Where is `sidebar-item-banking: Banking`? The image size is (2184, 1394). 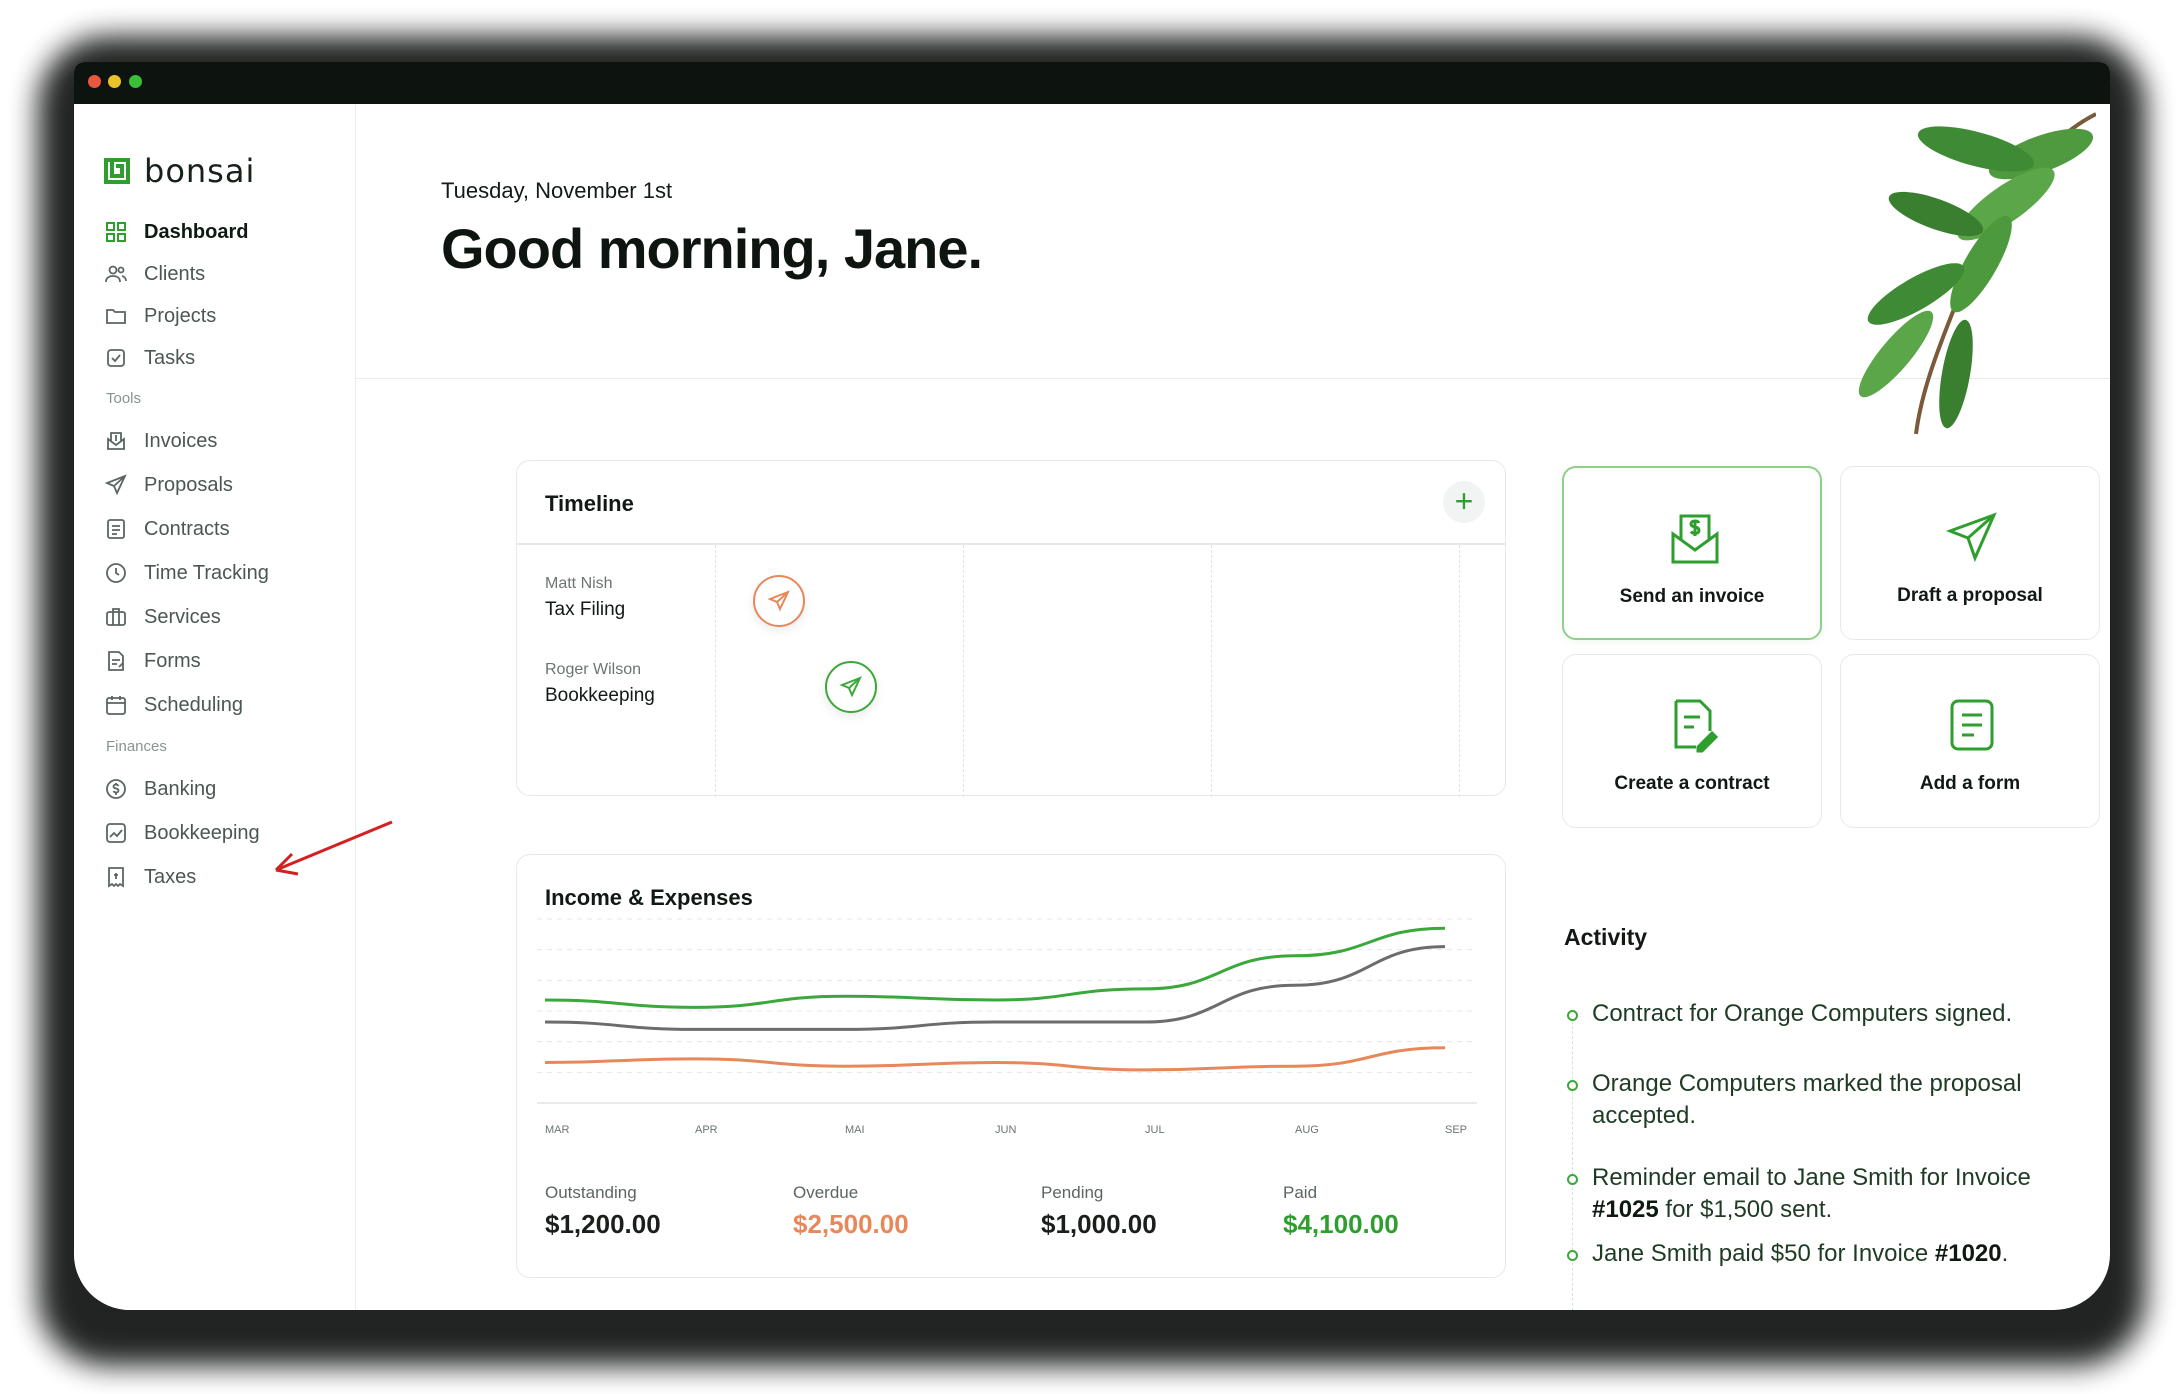 sidebar-item-banking: Banking is located at coordinates (160, 789).